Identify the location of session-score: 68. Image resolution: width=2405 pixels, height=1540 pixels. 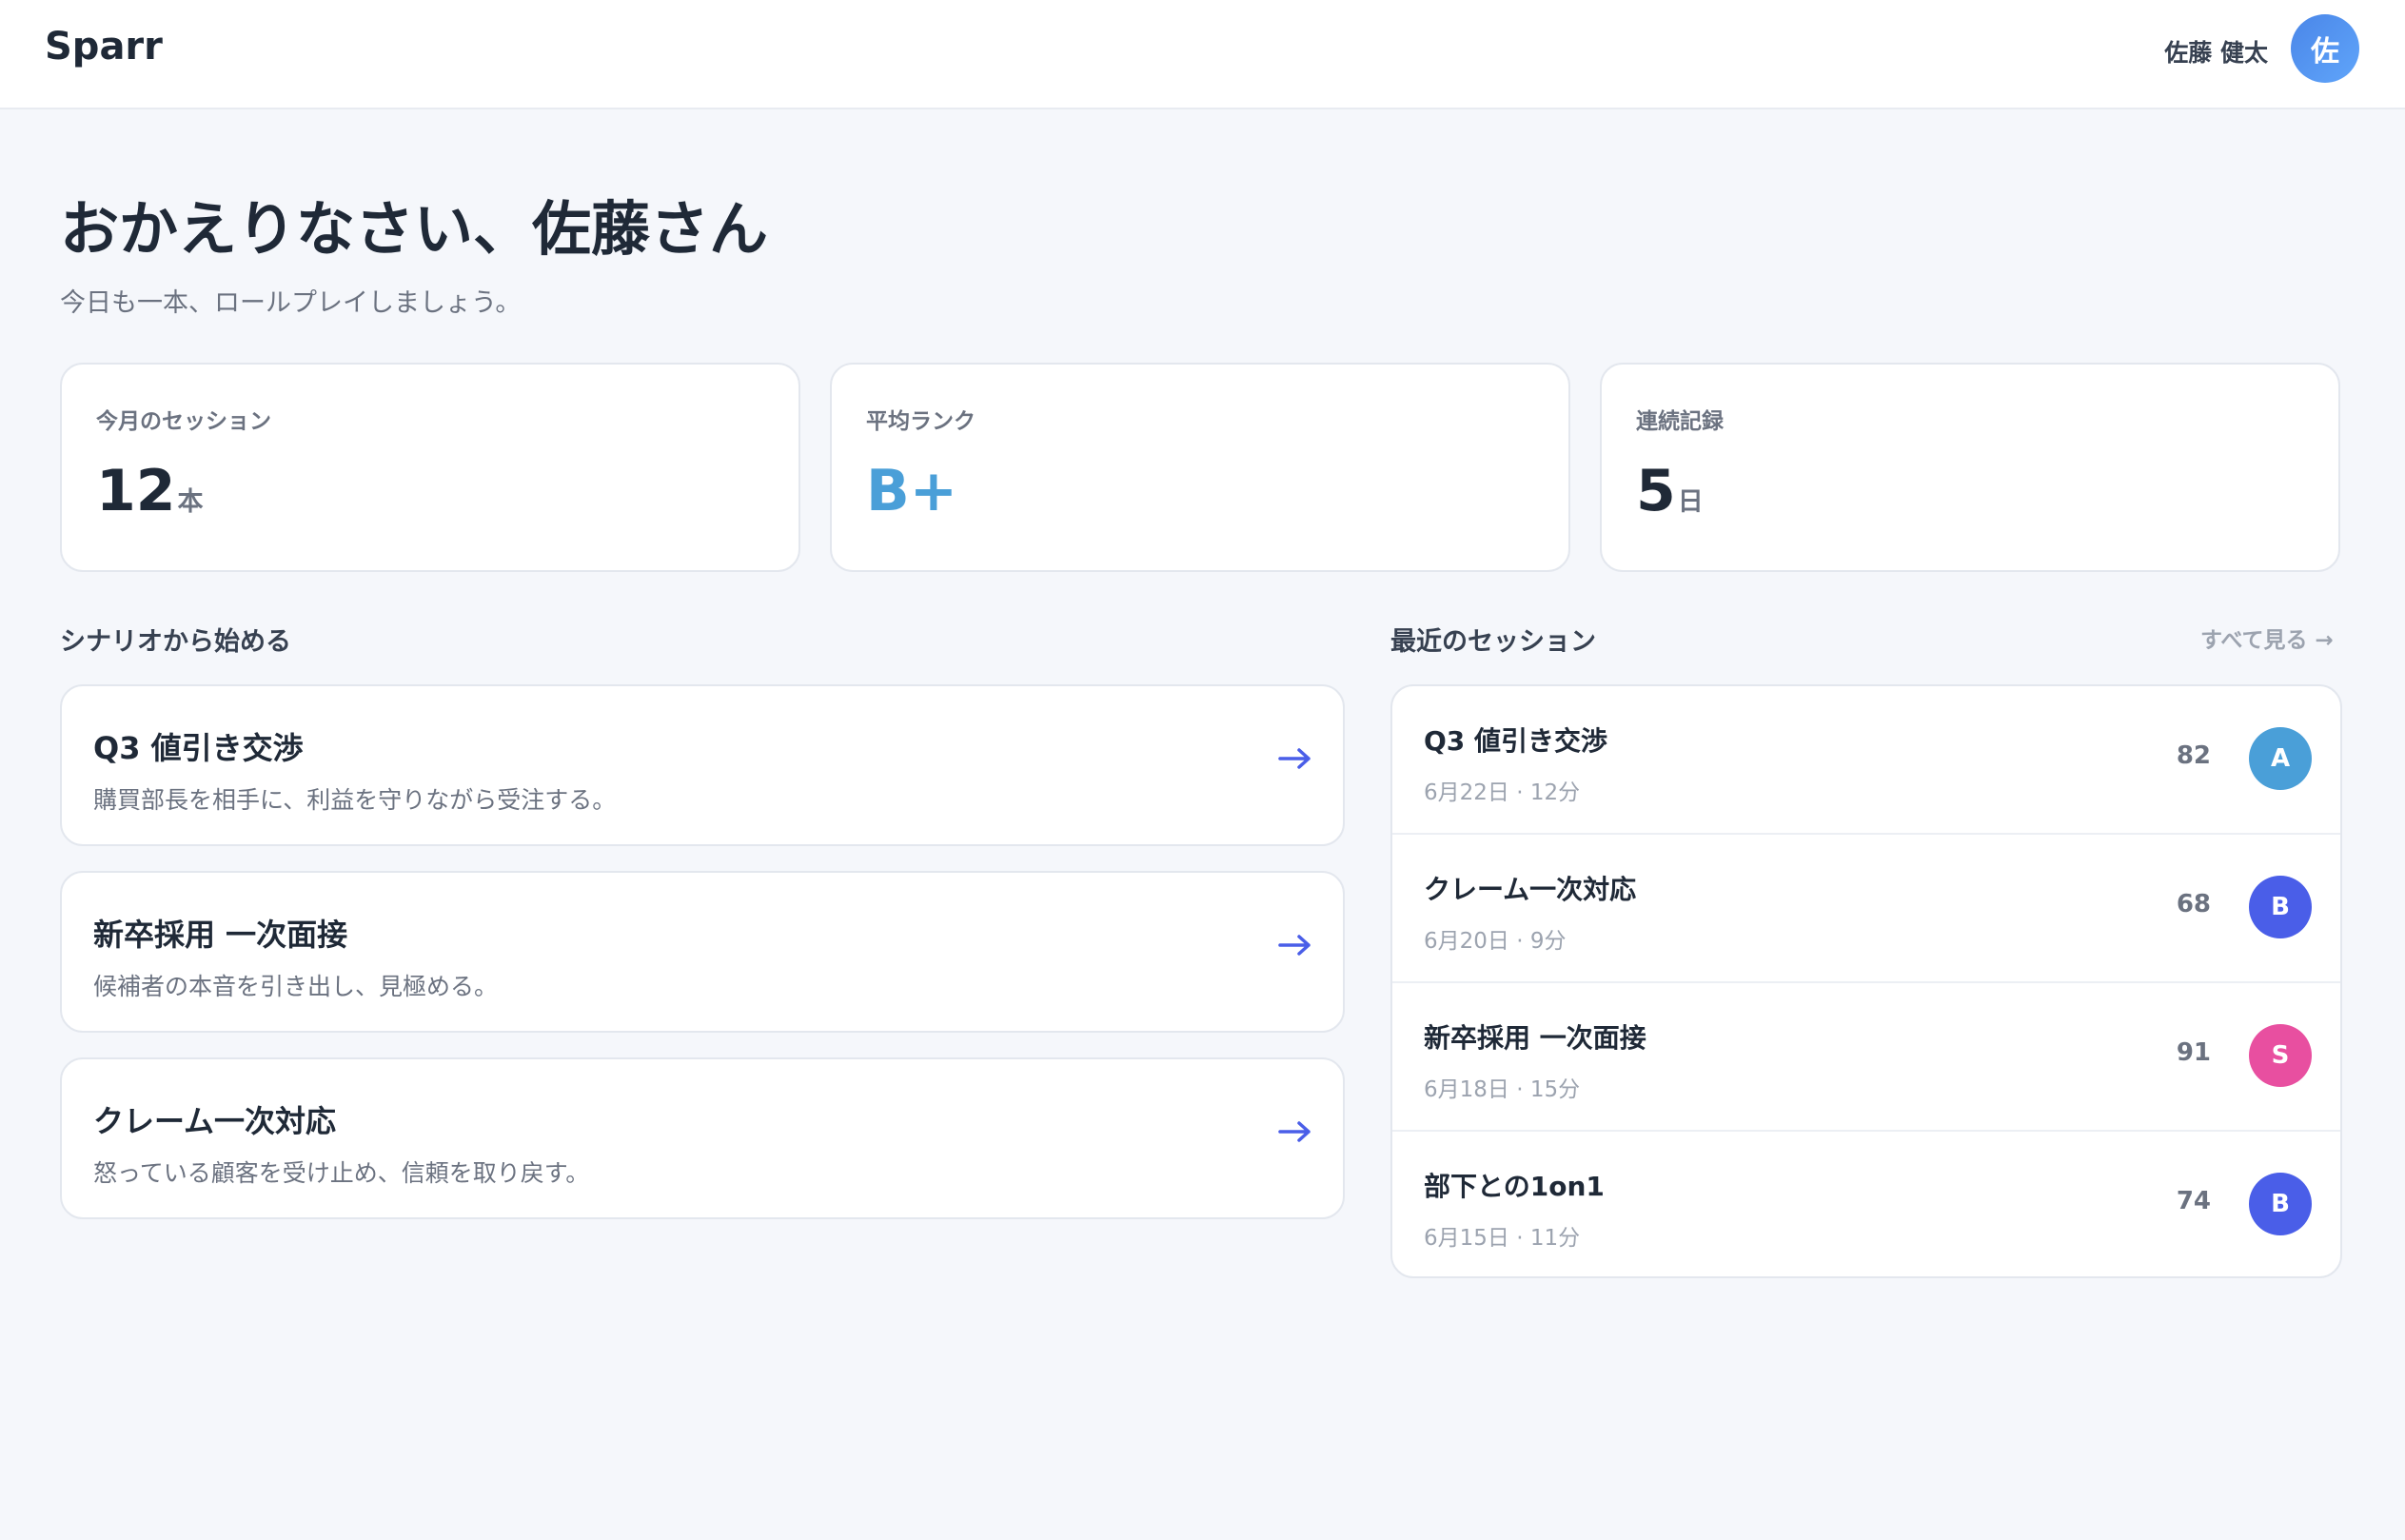
(2193, 904).